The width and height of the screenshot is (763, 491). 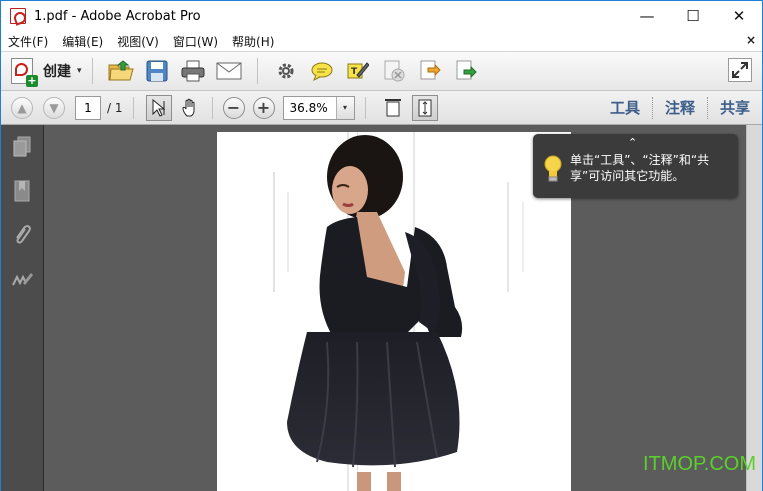 I want to click on menu-view: 视图(V), so click(x=138, y=41).